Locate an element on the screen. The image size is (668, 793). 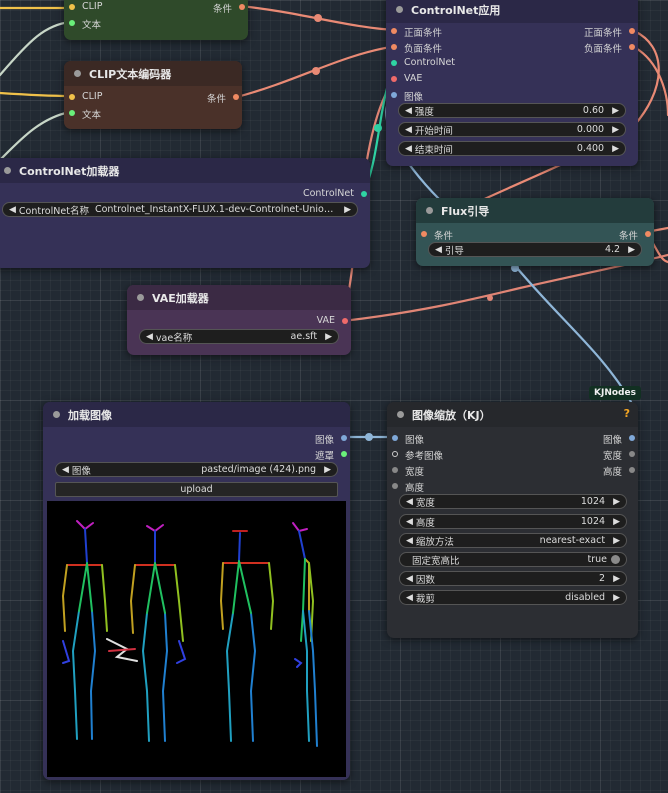
height-input-port: 高度 is located at coordinates (408, 487).